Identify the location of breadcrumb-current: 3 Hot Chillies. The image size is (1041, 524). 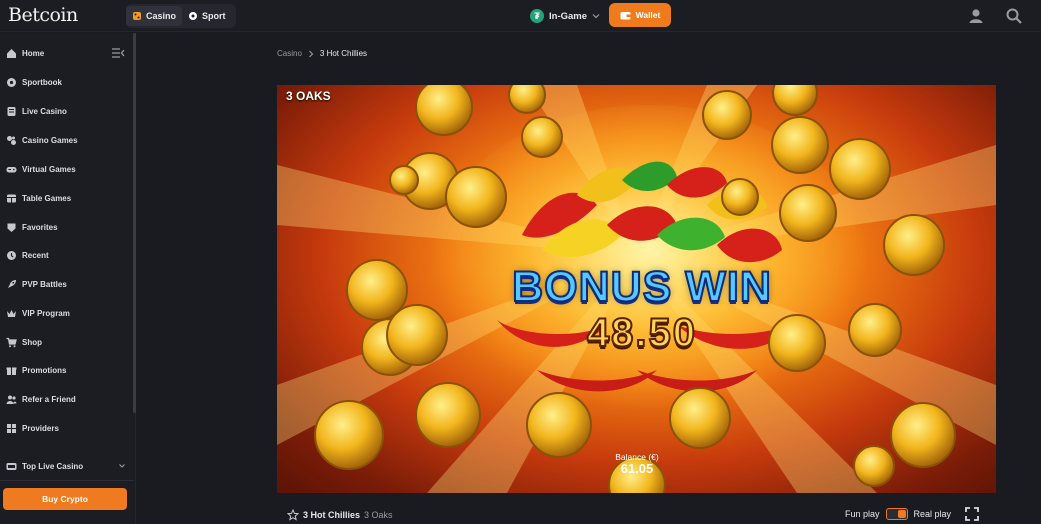
(343, 53).